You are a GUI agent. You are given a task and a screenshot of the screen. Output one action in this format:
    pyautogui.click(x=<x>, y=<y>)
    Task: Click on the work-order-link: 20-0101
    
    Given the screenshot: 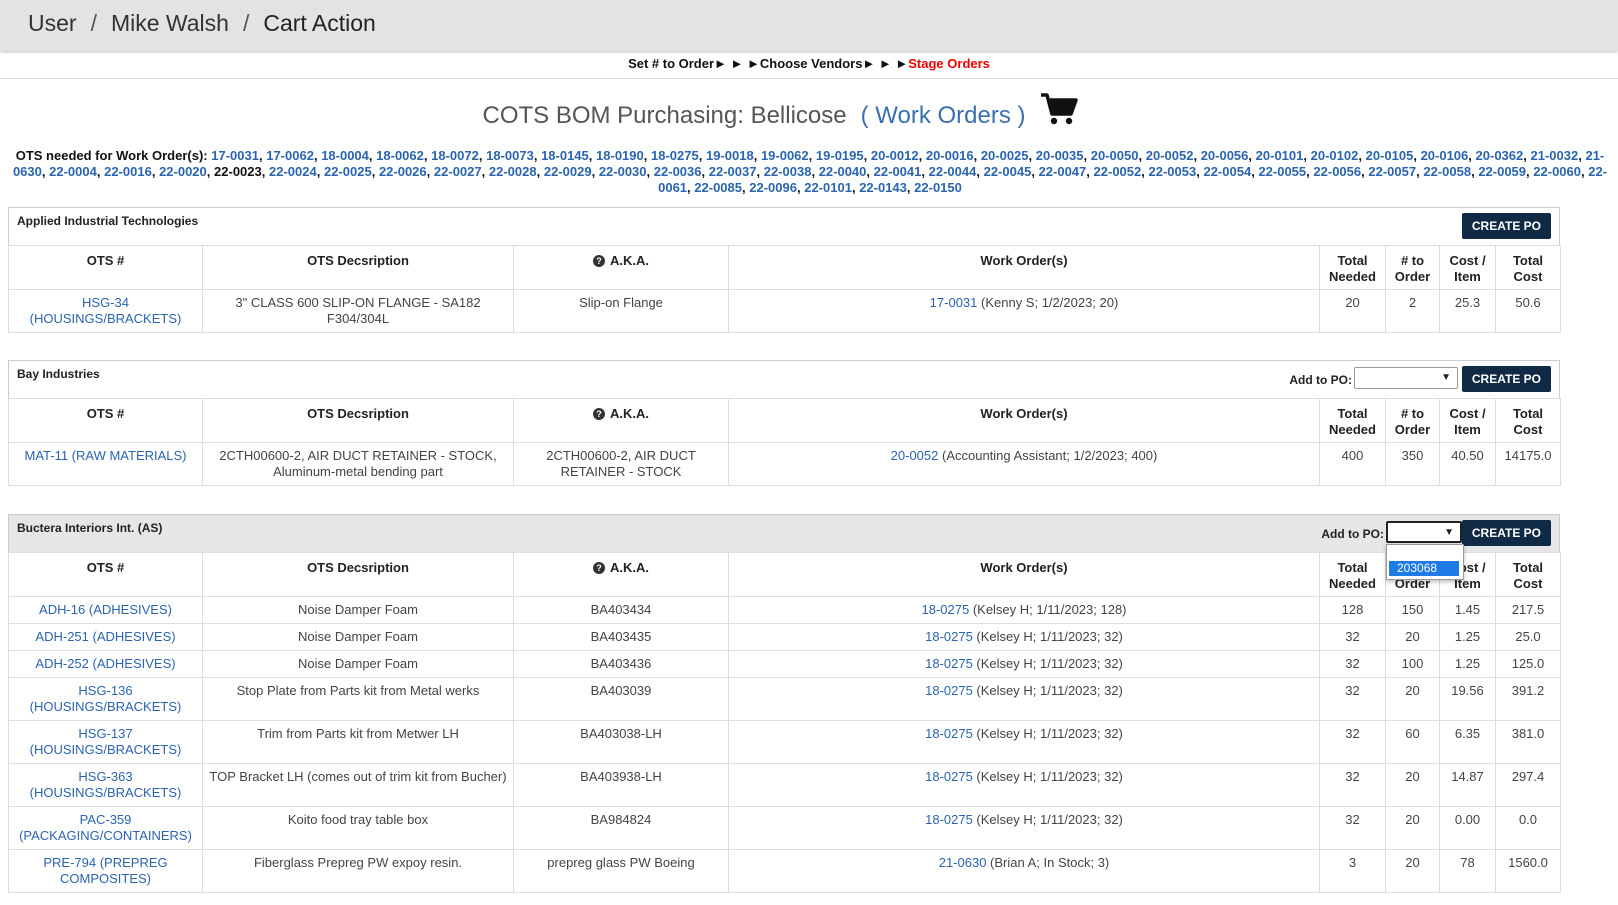 What is the action you would take?
    pyautogui.click(x=1280, y=155)
    